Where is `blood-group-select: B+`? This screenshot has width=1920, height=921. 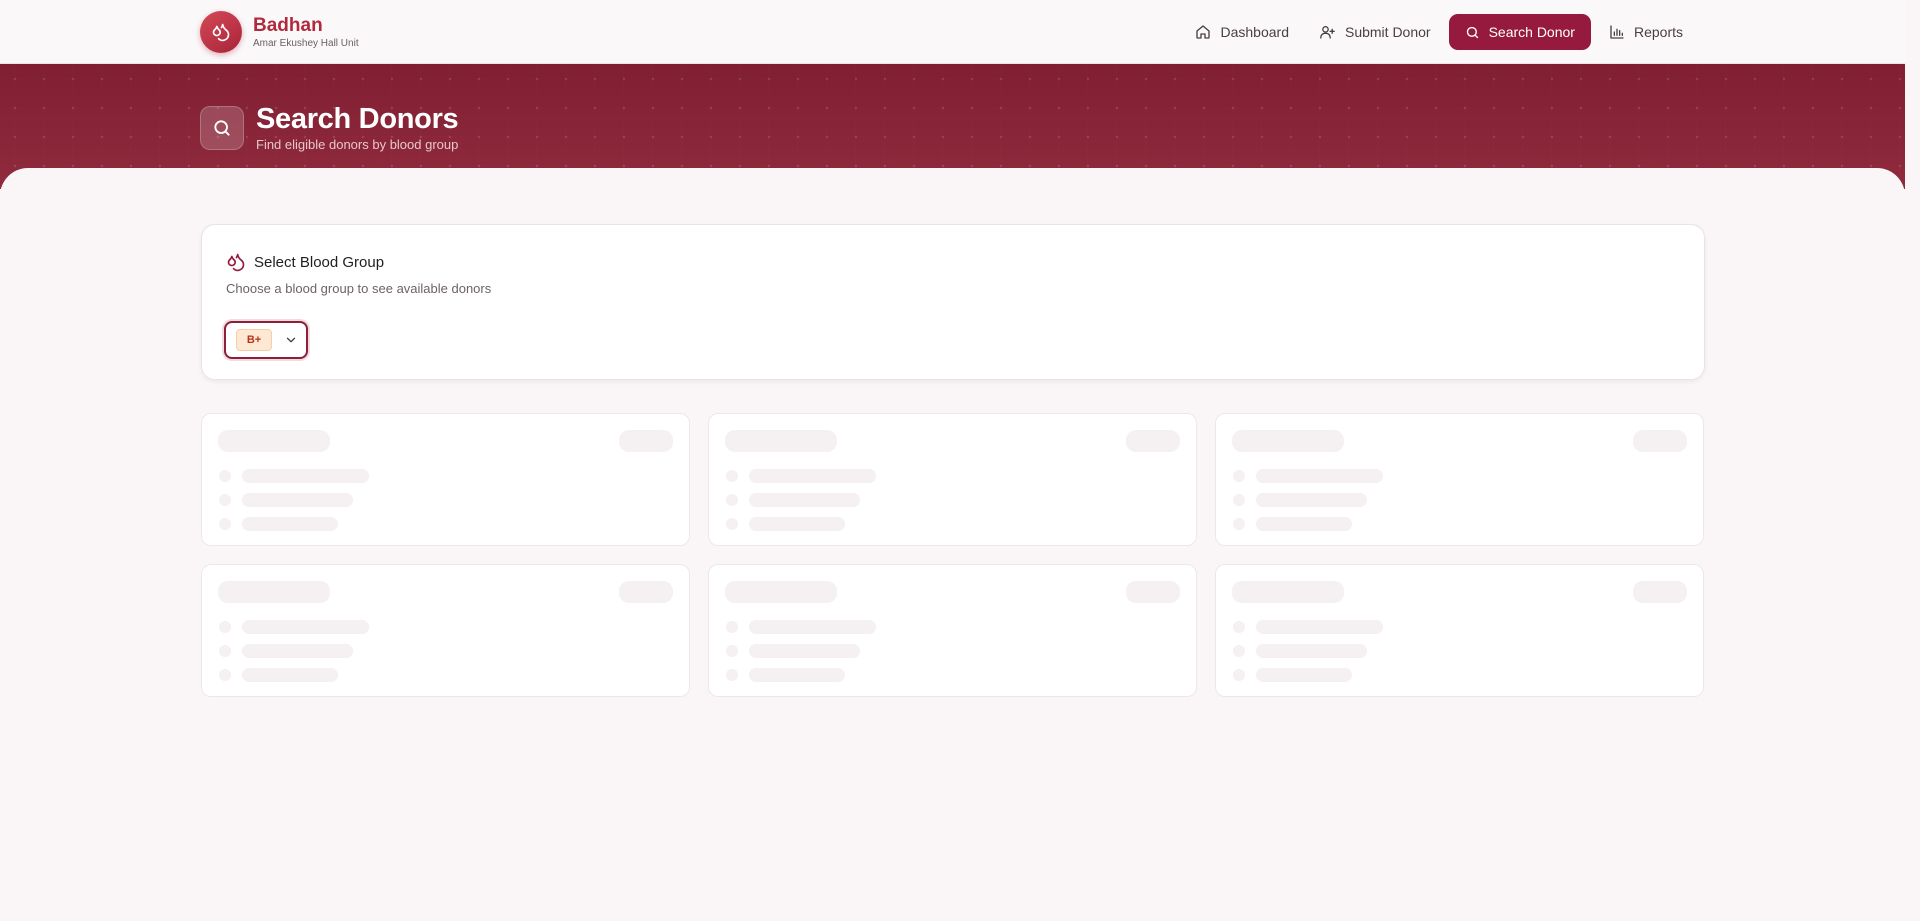 blood-group-select: B+ is located at coordinates (266, 340).